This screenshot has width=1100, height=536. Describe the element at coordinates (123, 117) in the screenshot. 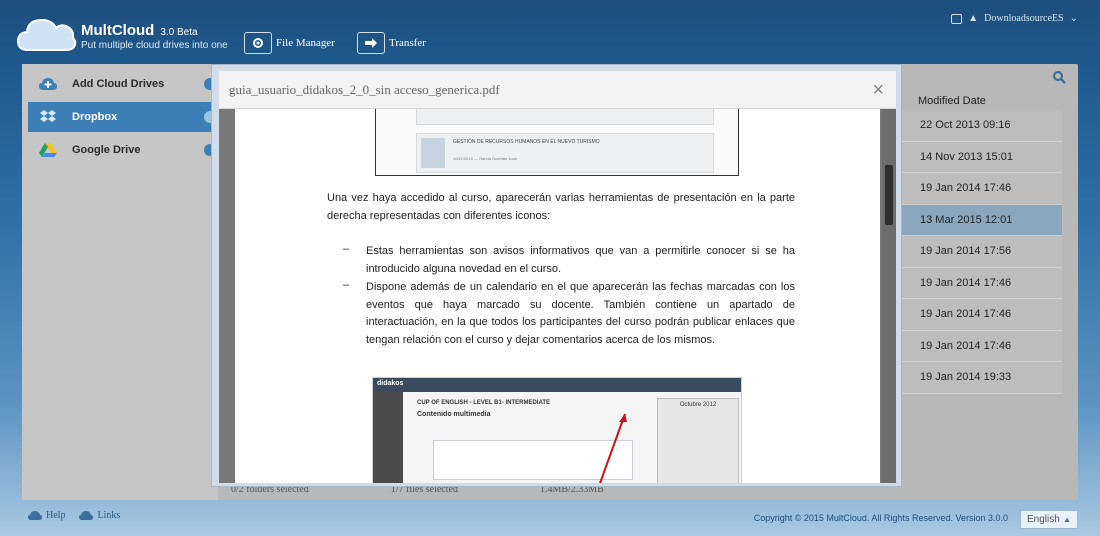

I see `sidebar-item-dropbox: Dropbox` at that location.